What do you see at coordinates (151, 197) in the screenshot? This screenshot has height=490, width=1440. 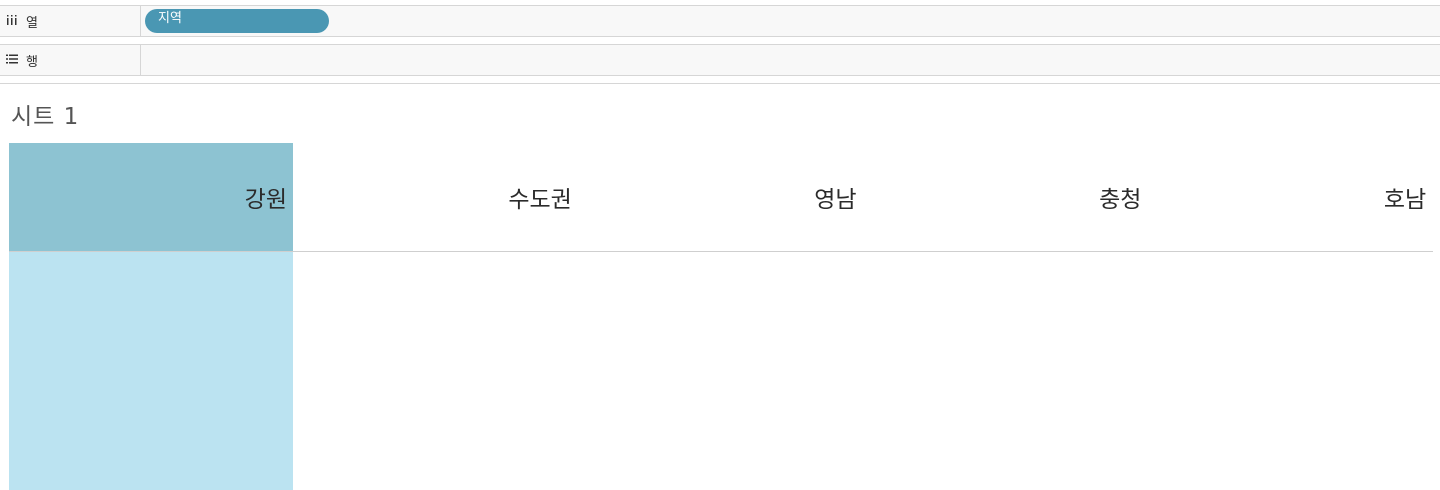 I see `column-header-cell: 강원` at bounding box center [151, 197].